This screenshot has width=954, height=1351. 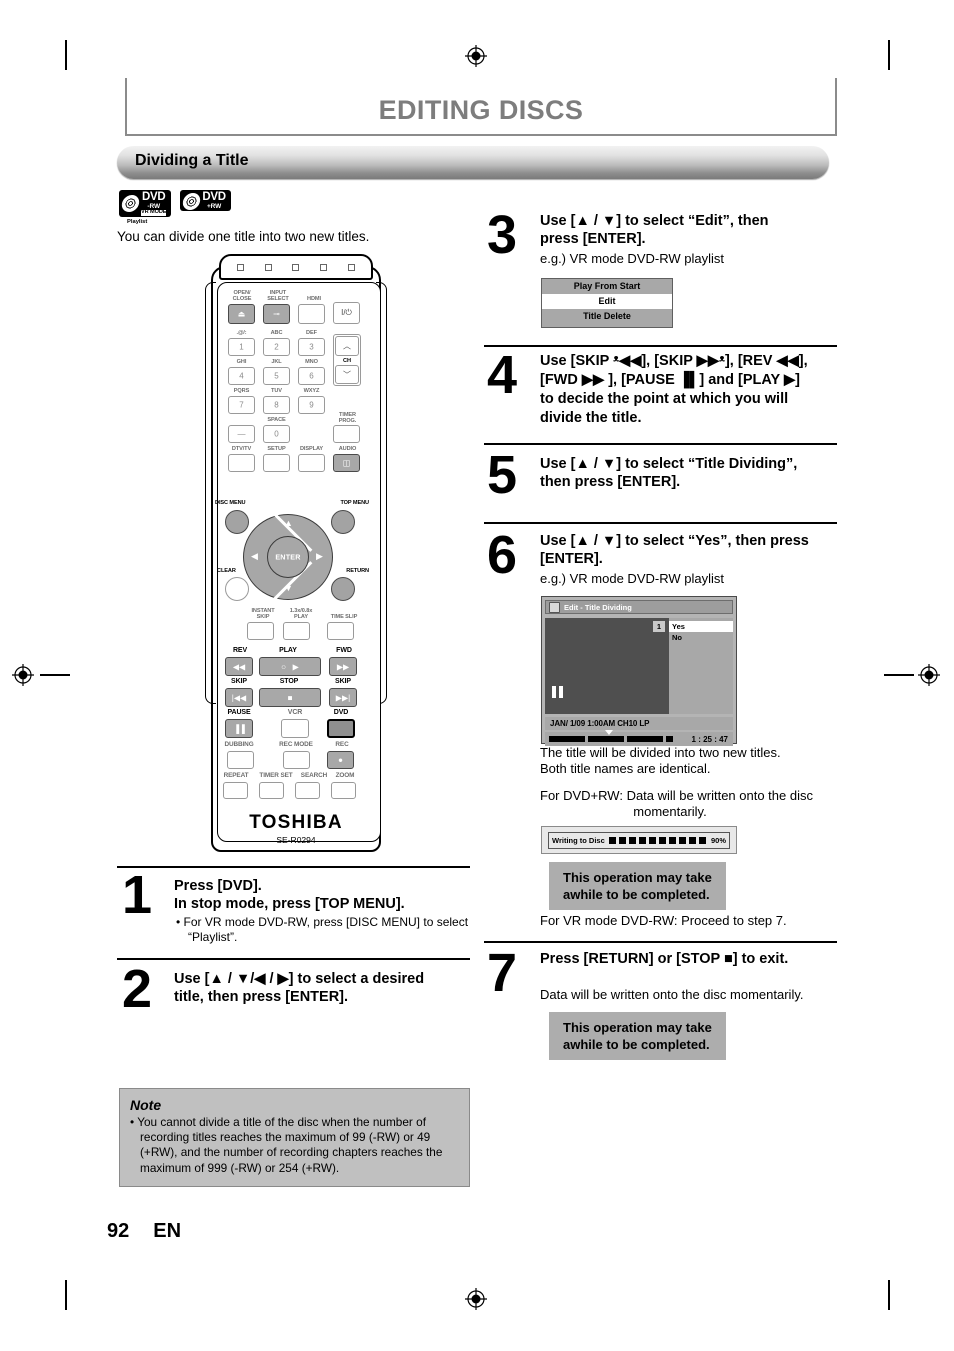 I want to click on remote-indicator-row, so click(x=296, y=267).